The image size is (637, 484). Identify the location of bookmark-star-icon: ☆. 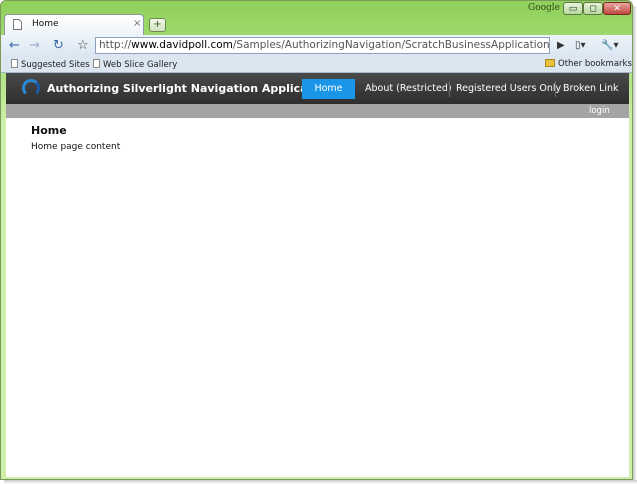
(83, 45).